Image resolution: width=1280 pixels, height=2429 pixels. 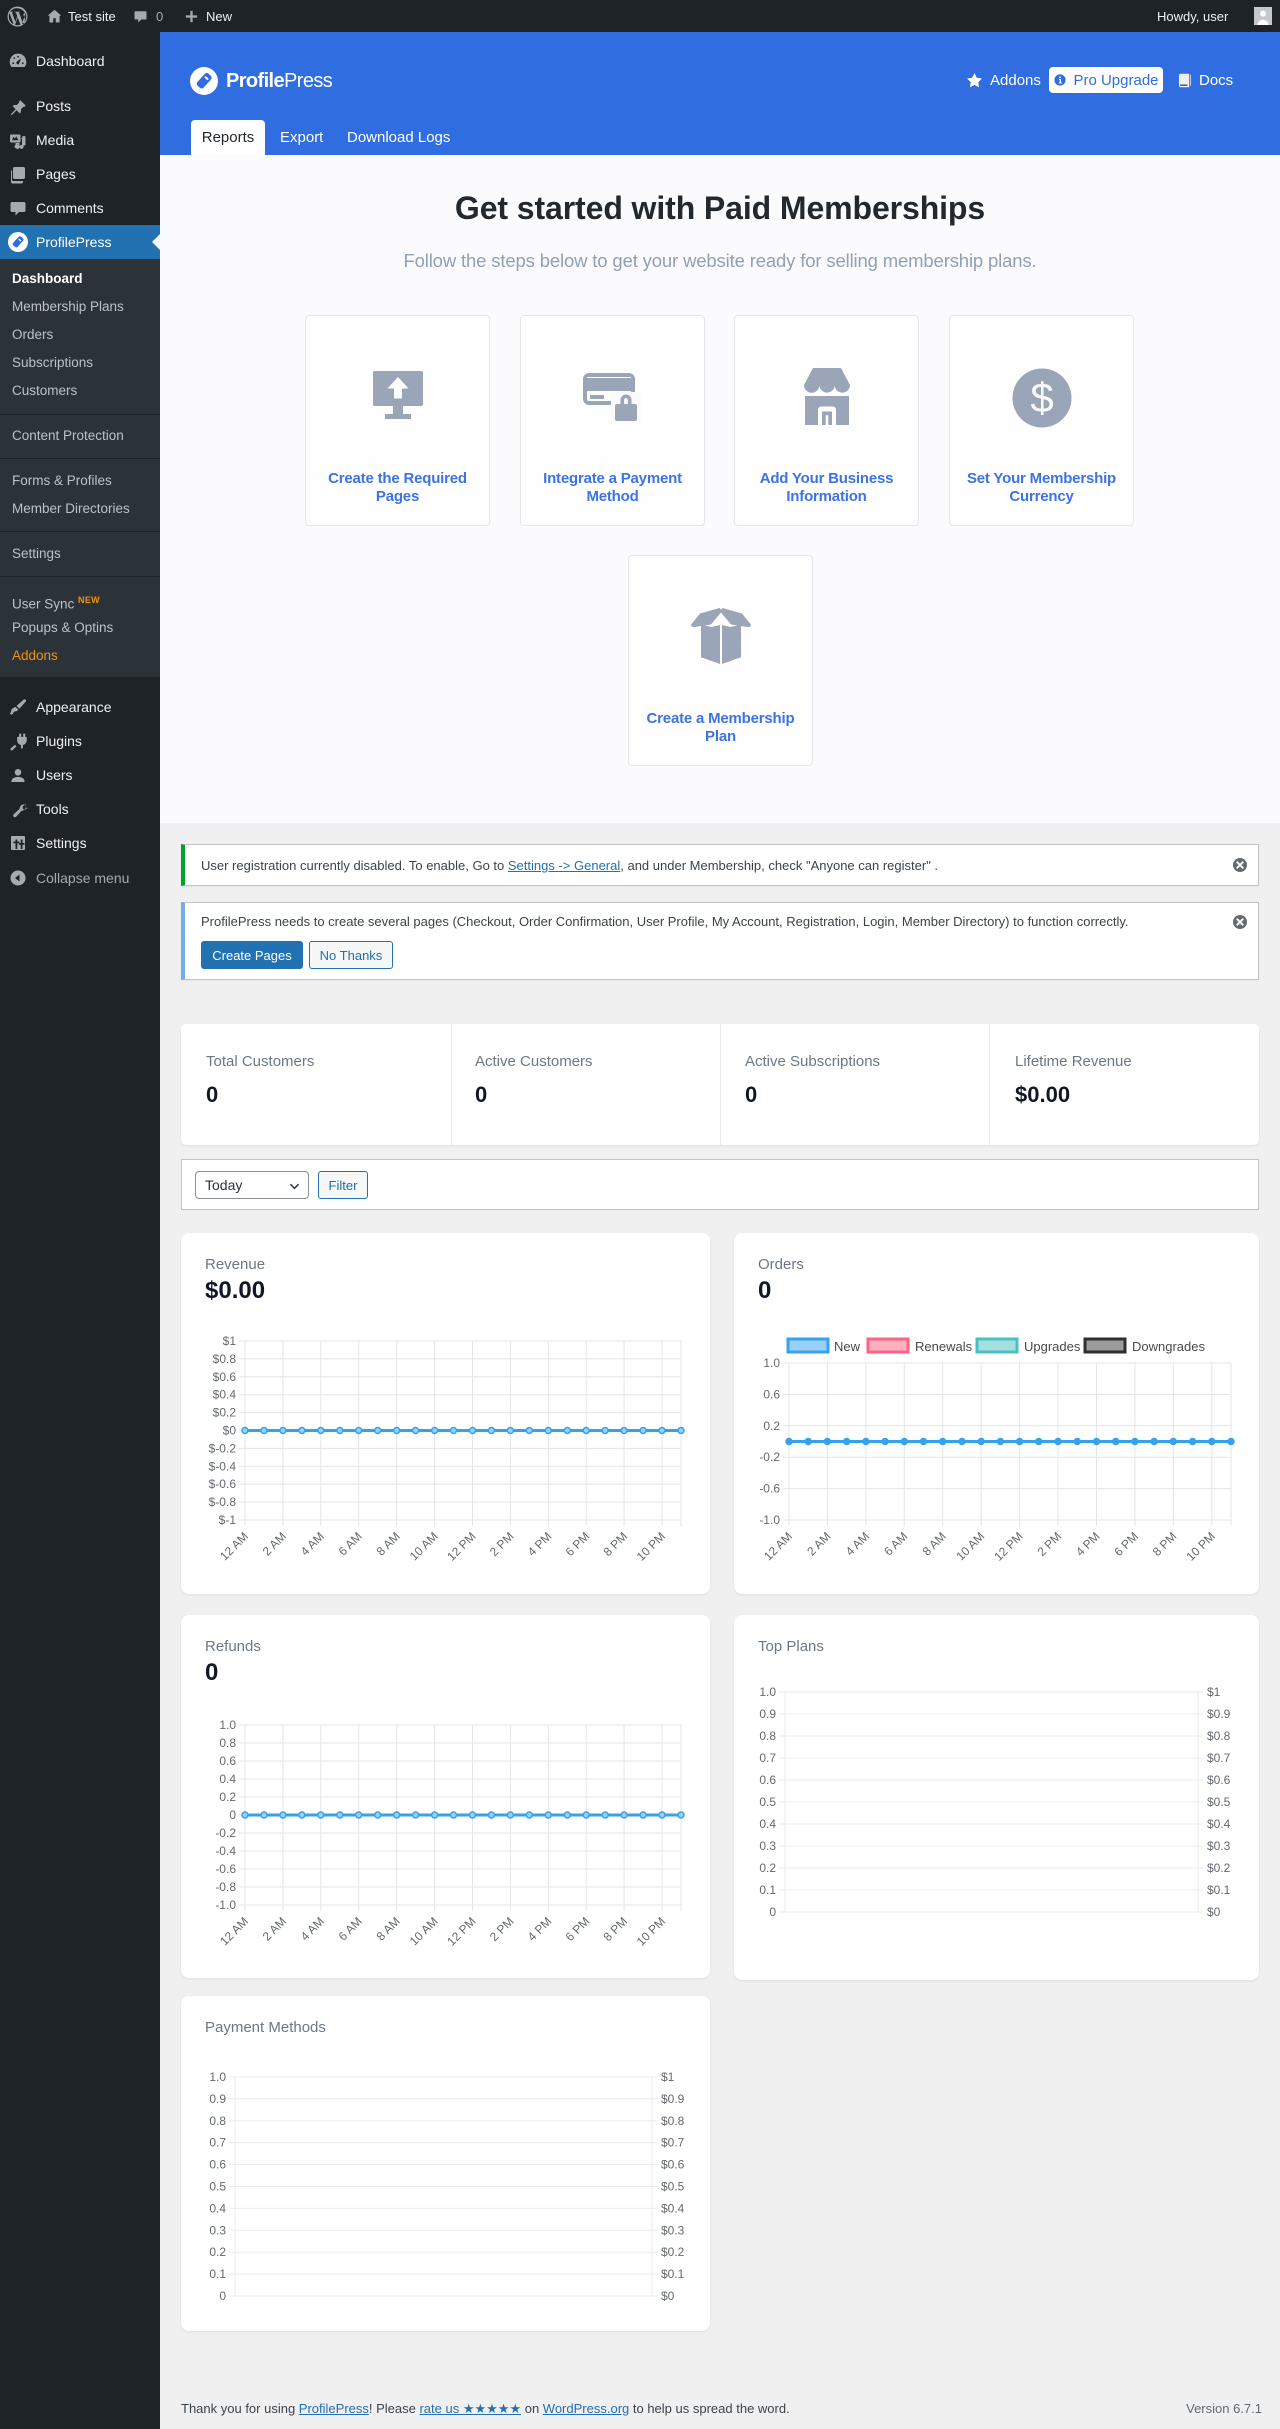 I want to click on svg-text: $-0.6, so click(x=223, y=1484).